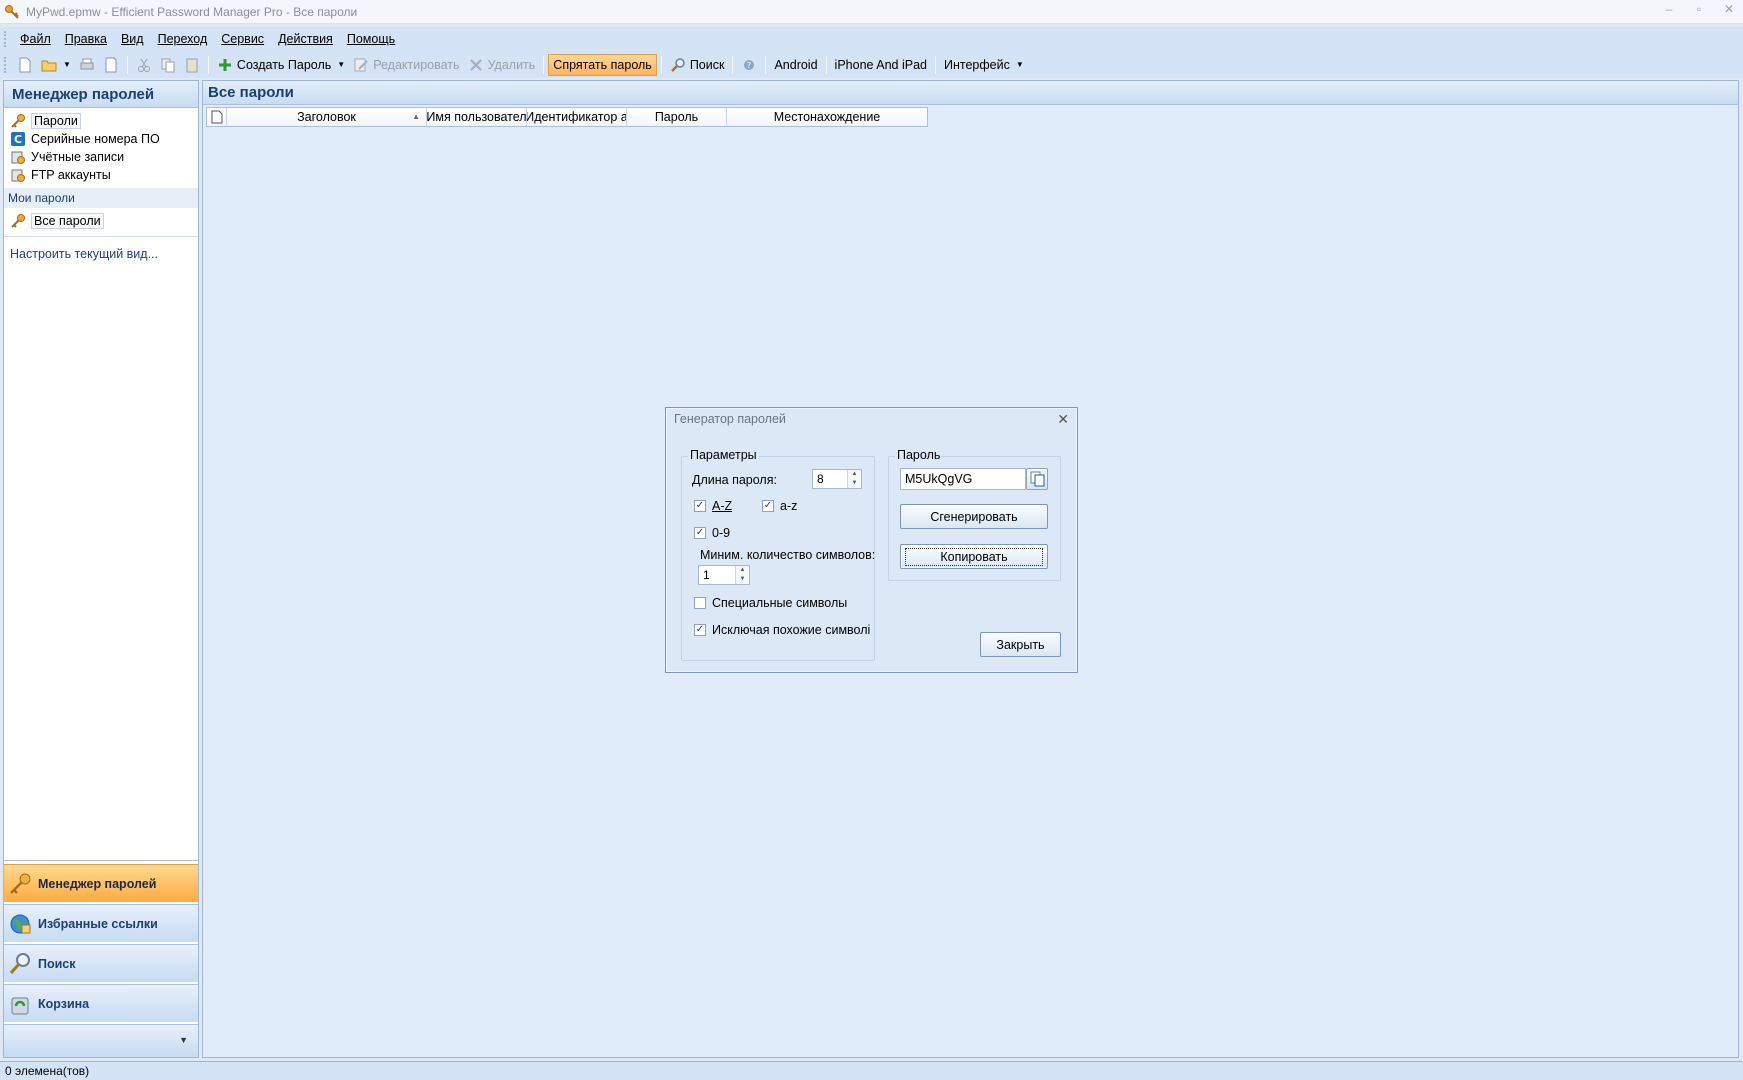 Image resolution: width=1743 pixels, height=1080 pixels. I want to click on account-icon, so click(18, 157).